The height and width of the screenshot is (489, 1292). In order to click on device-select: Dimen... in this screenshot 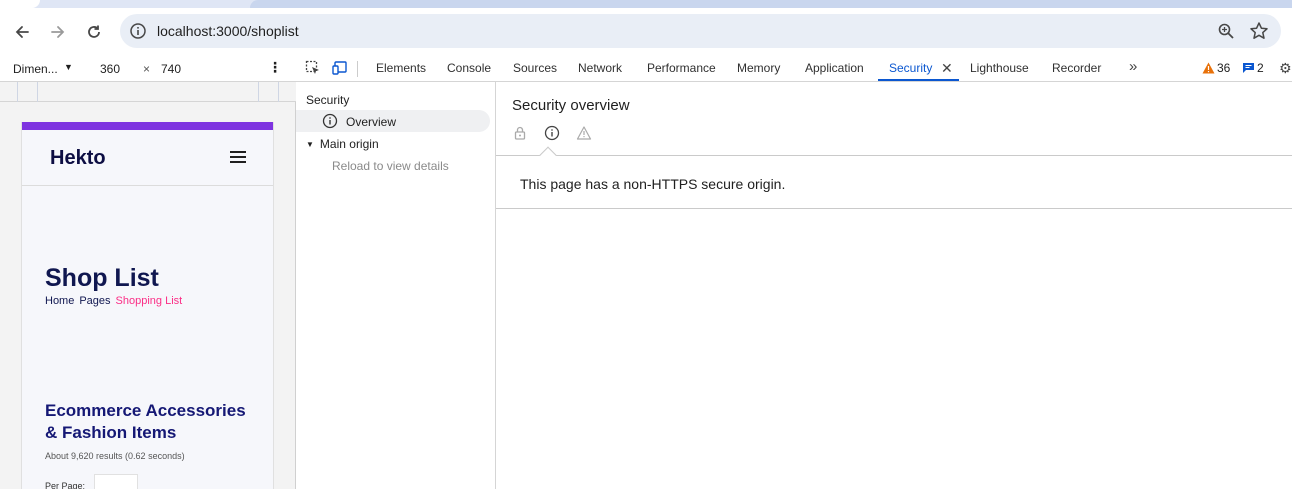, I will do `click(35, 69)`.